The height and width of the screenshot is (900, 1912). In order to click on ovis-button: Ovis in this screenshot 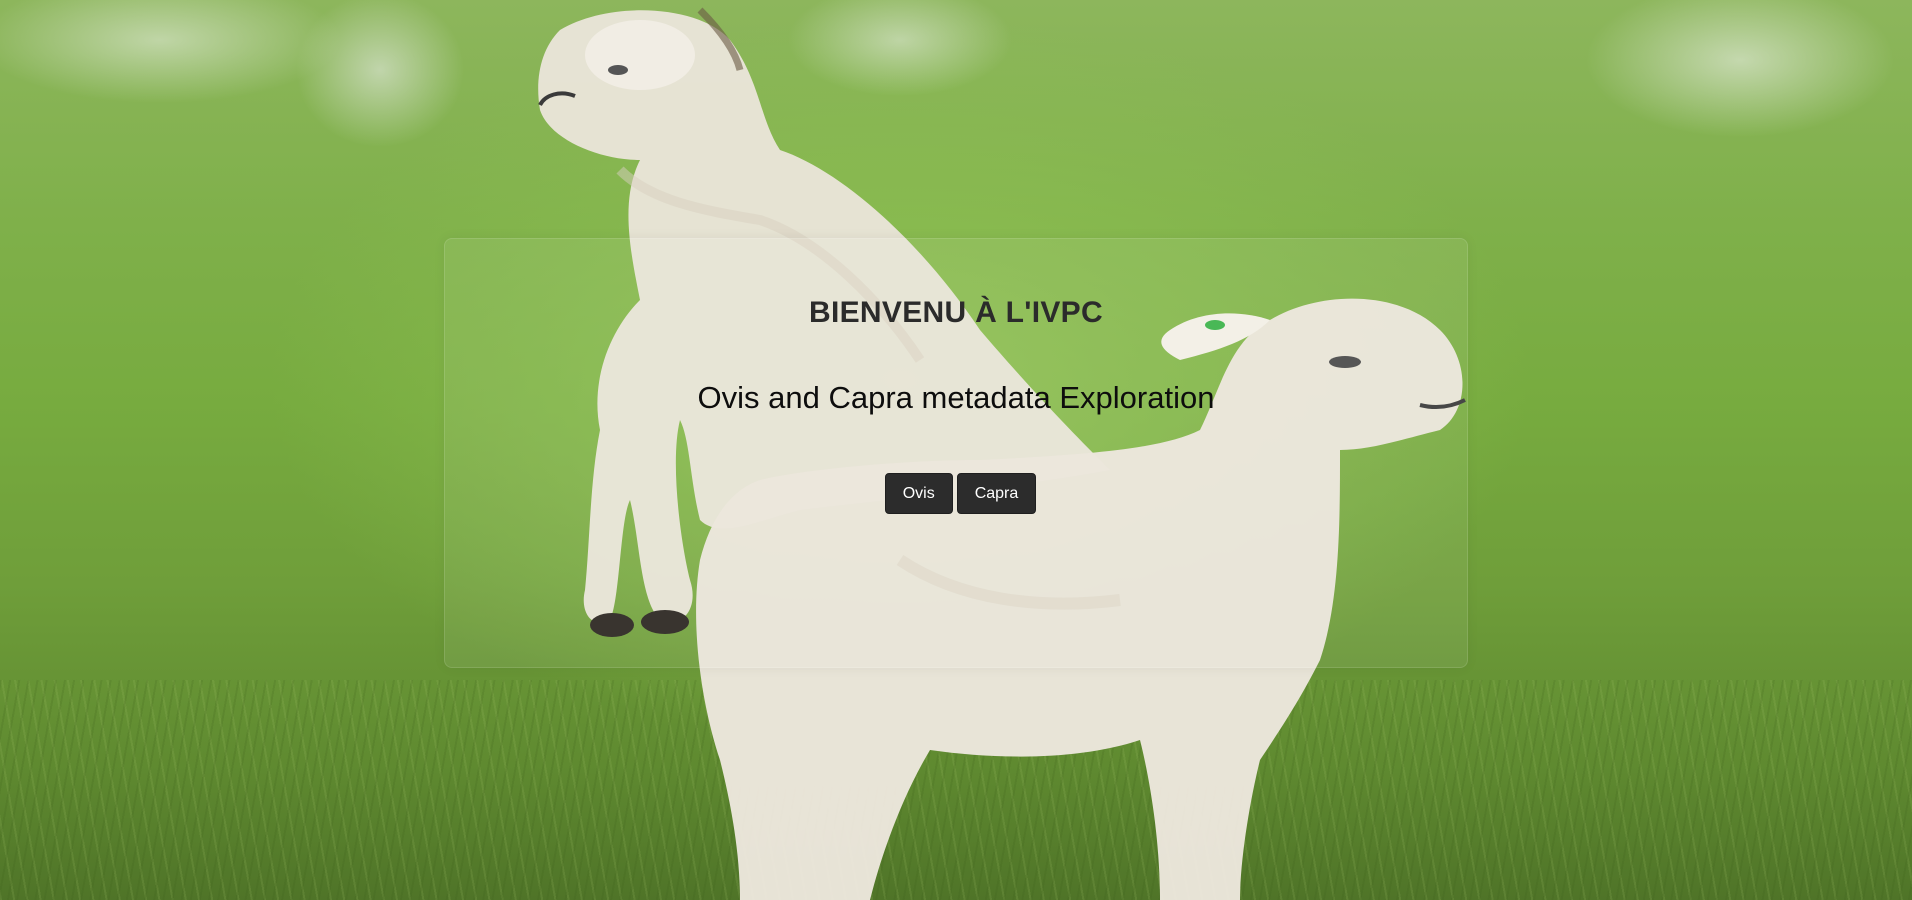, I will do `click(918, 493)`.